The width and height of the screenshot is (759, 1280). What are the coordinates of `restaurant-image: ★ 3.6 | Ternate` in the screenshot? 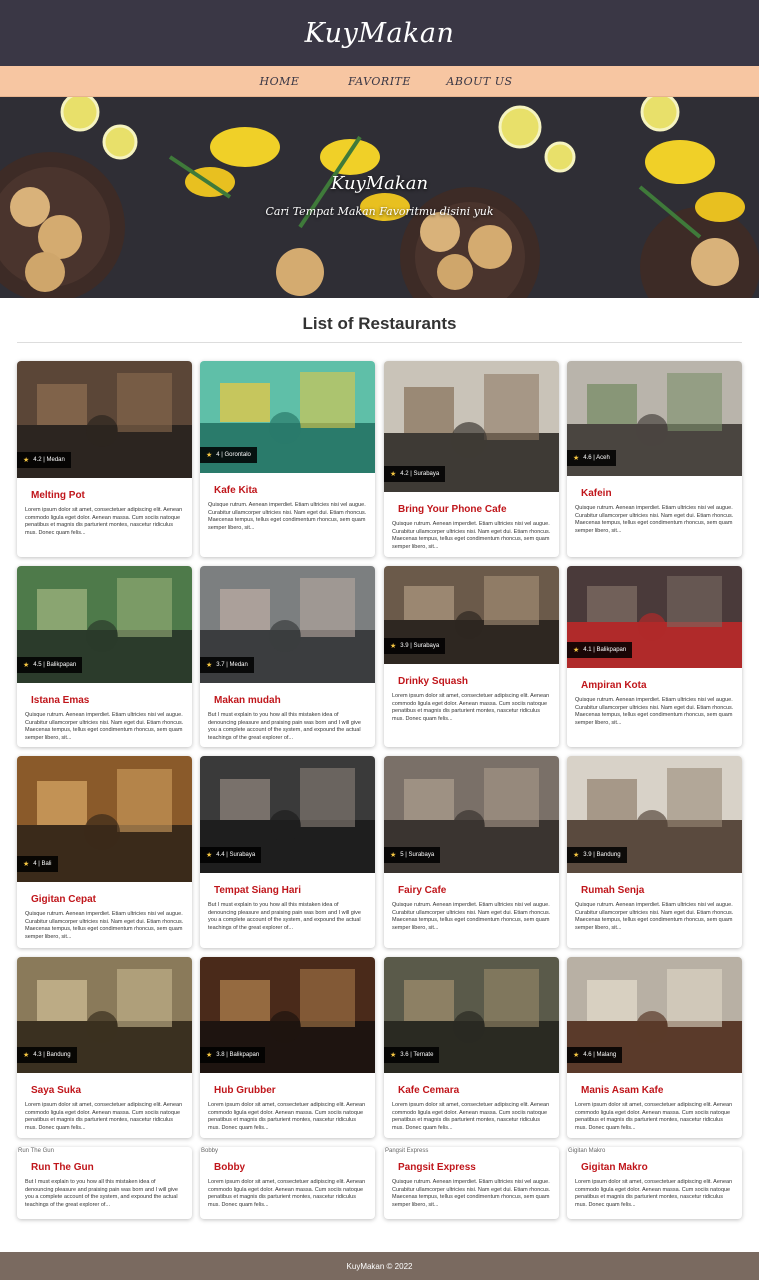 It's located at (471, 1015).